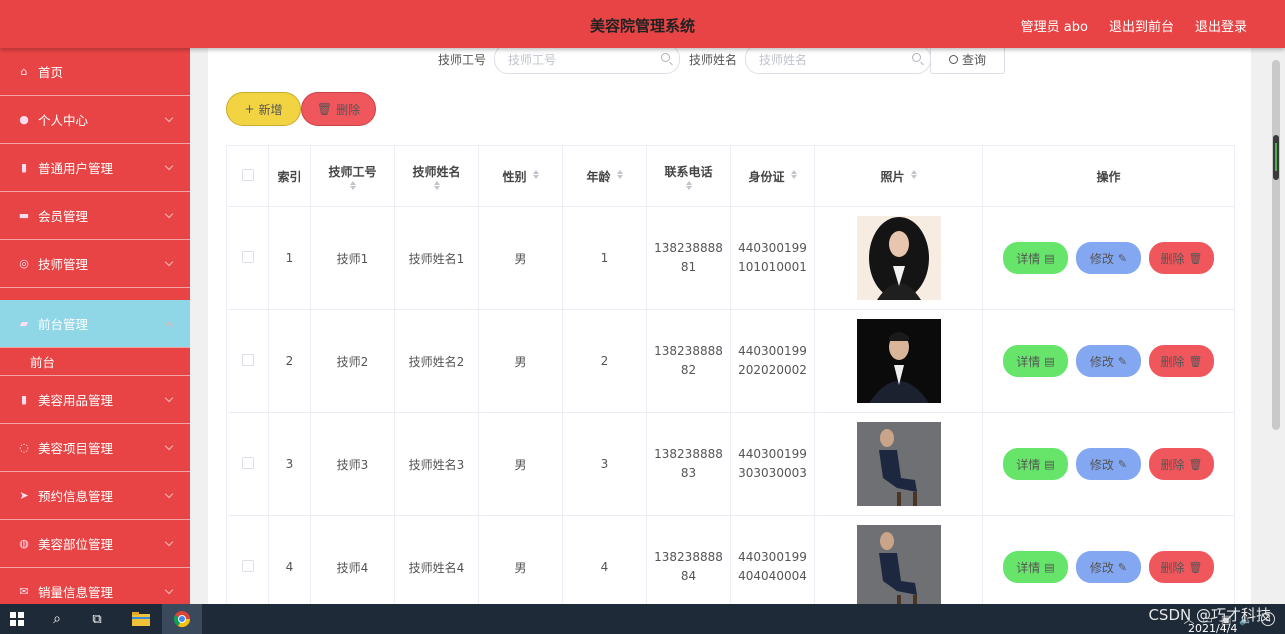  I want to click on sidebar-item-beauty-products: ▮ 美容用品管理, so click(95, 400).